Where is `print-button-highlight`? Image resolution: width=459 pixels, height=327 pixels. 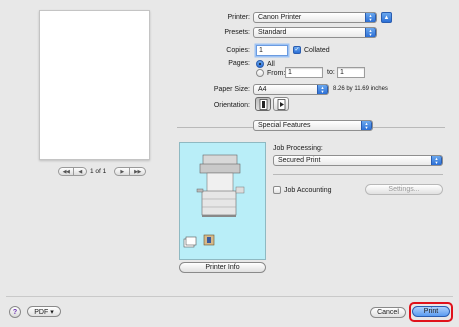
print-button-highlight is located at coordinates (431, 312).